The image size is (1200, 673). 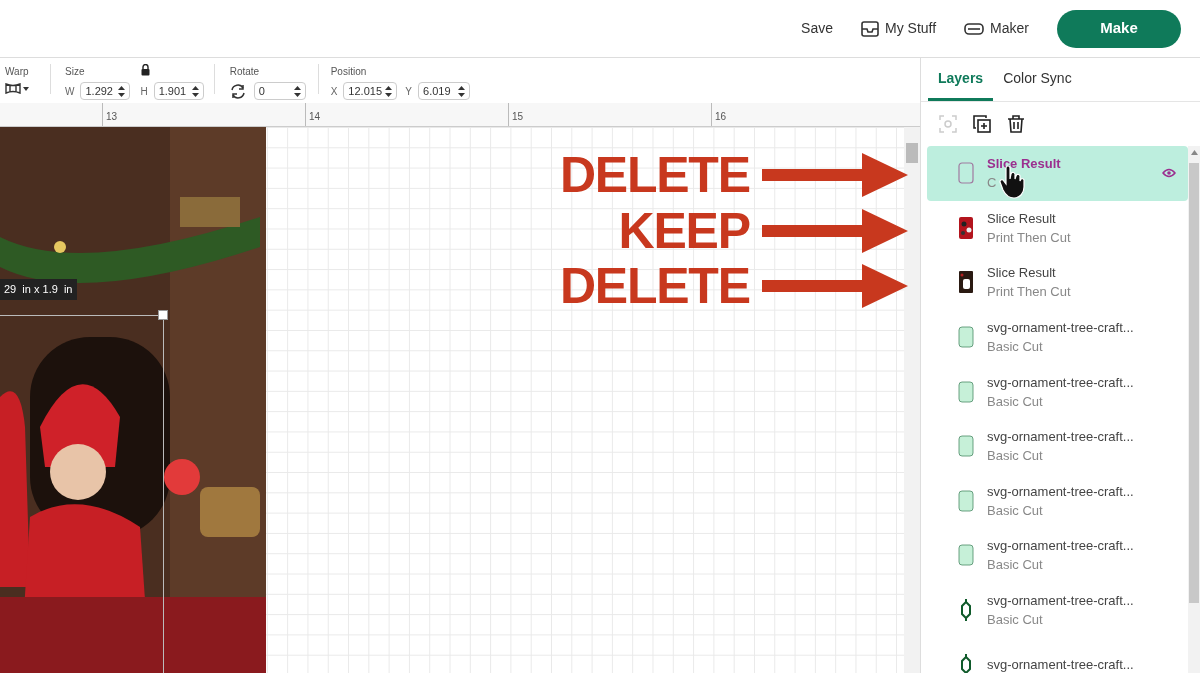 What do you see at coordinates (444, 91) in the screenshot?
I see `number-field: 6.019` at bounding box center [444, 91].